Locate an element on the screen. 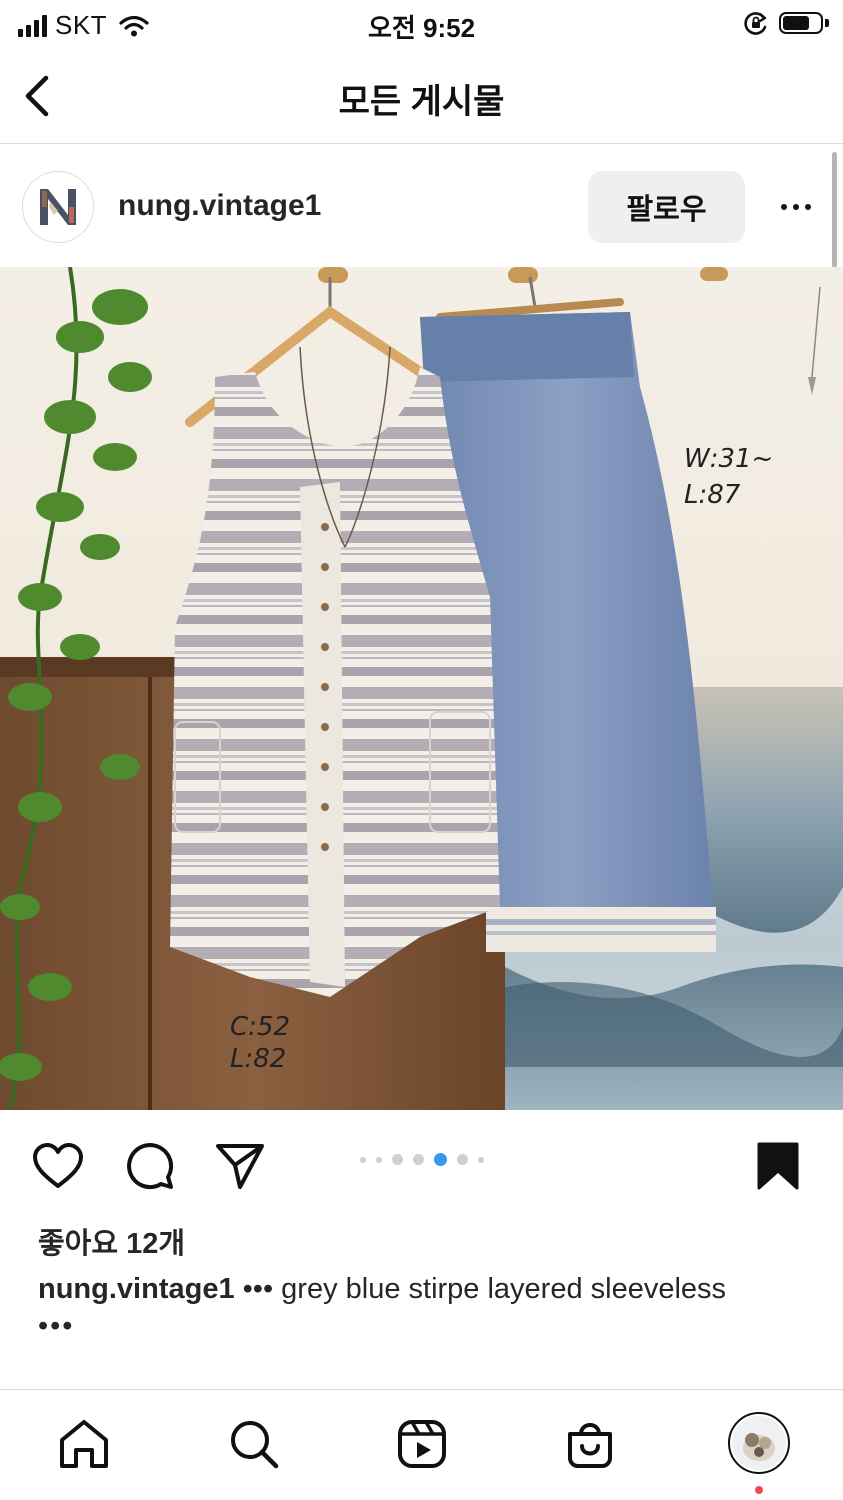 Image resolution: width=843 pixels, height=1500 pixels. share-icon is located at coordinates (240, 1166).